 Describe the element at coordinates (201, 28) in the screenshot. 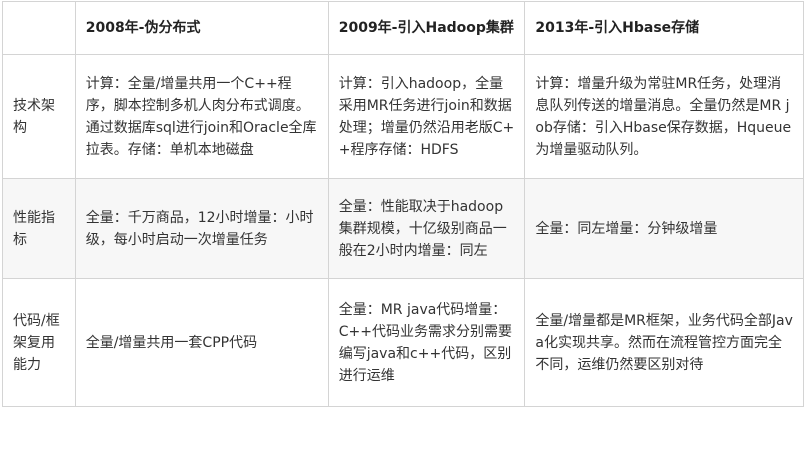

I see `header-2008: 2008年-伪分布式` at that location.